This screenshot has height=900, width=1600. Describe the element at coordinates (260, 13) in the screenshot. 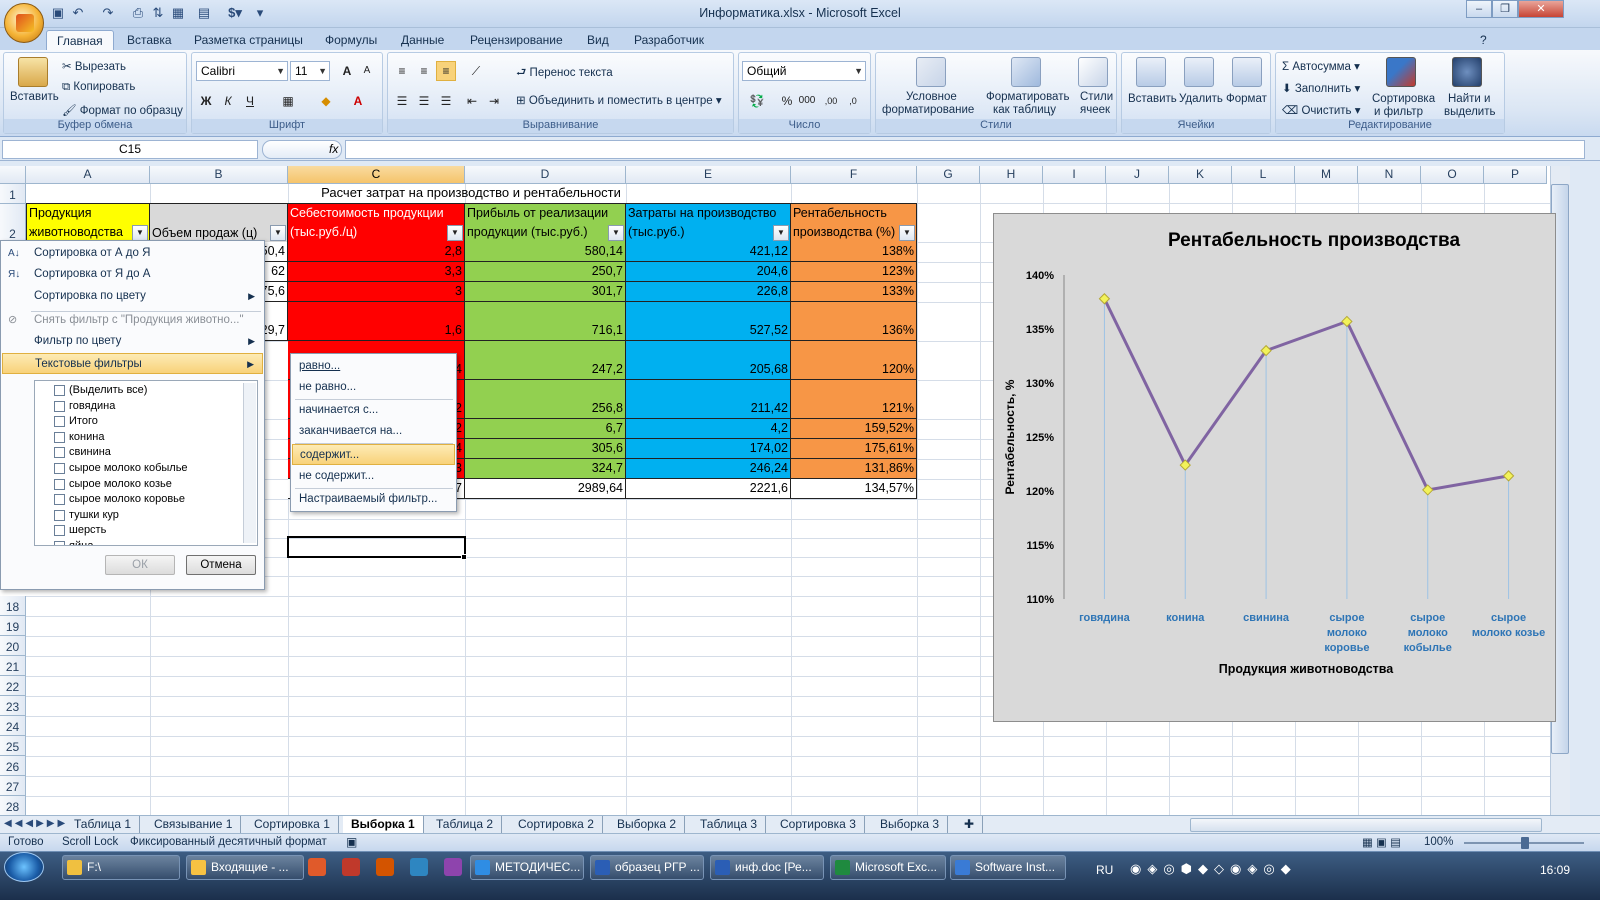

I see `qat-dropdown-icon: ▾` at that location.